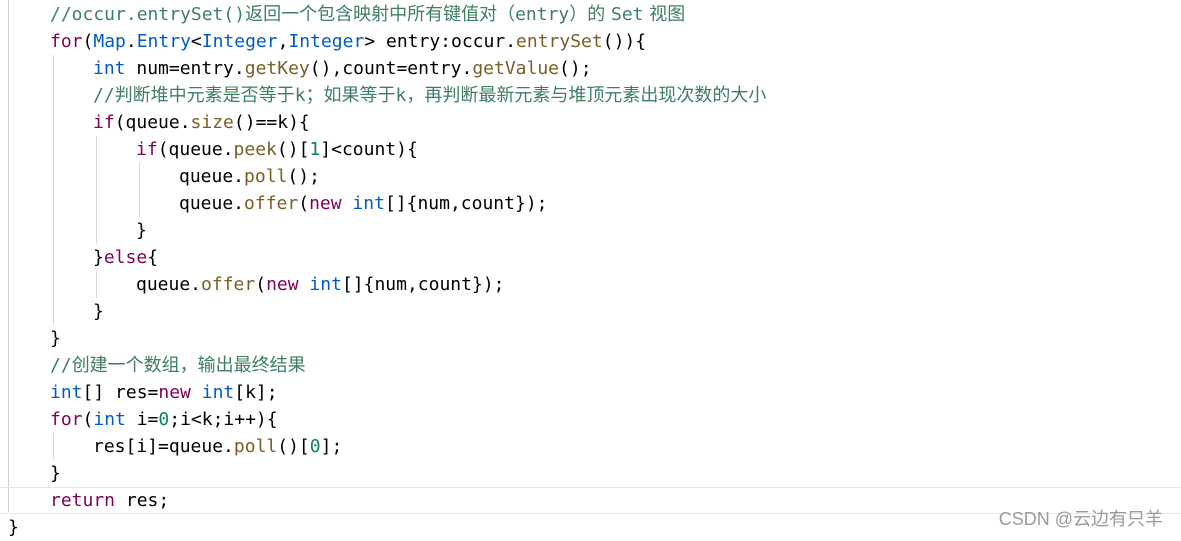  What do you see at coordinates (142, 419) in the screenshot?
I see `code-token: i=` at bounding box center [142, 419].